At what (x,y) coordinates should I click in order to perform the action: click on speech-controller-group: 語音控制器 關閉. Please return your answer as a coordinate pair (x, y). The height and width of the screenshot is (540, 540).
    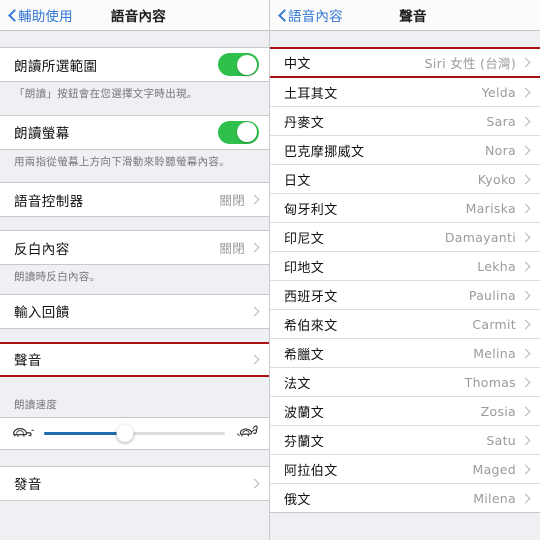
    Looking at the image, I should click on (134, 200).